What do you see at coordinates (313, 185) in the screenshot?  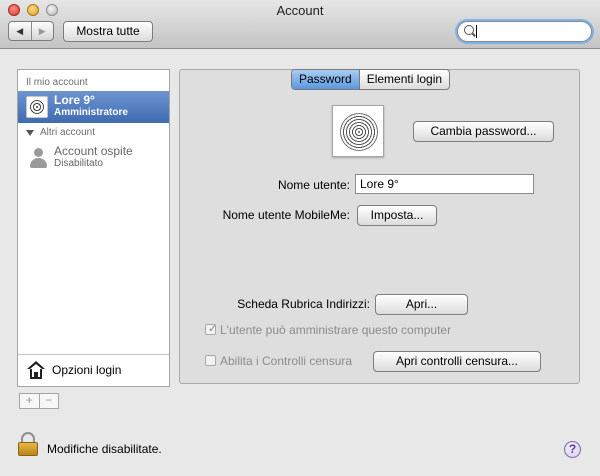 I see `username-label: Nome utente:` at bounding box center [313, 185].